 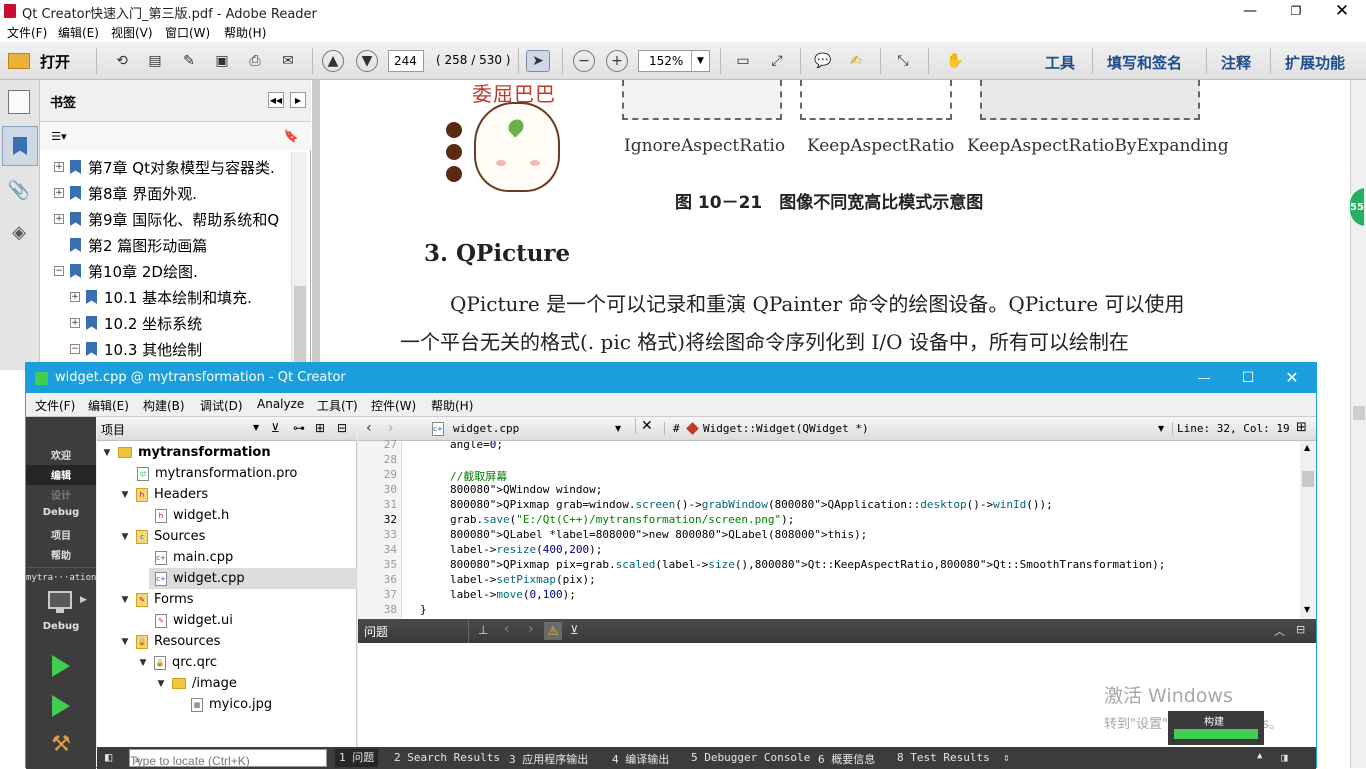 I want to click on forward-icon: ›, so click(x=391, y=428).